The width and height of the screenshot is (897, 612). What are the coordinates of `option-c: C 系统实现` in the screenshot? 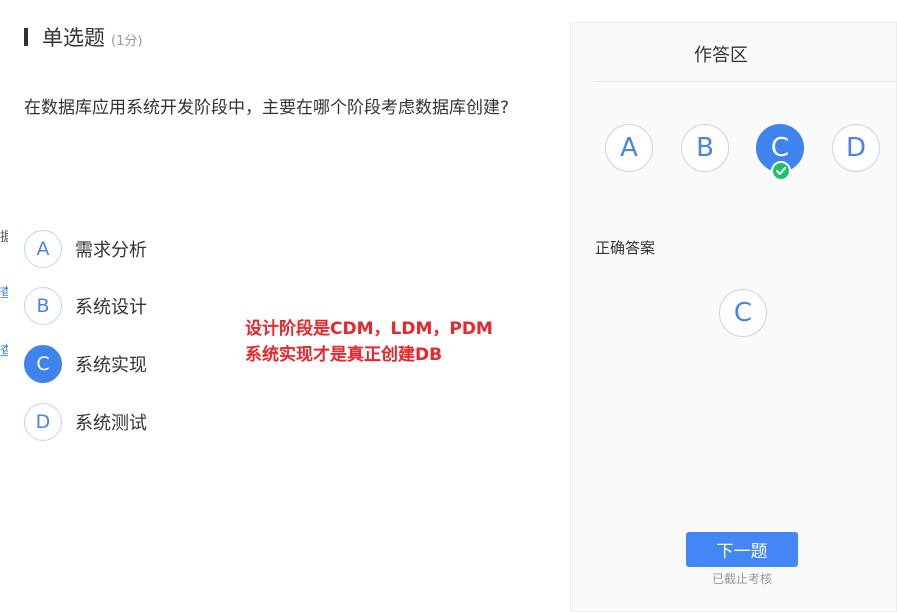 It's located at (85, 364).